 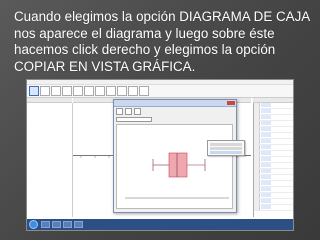 What do you see at coordinates (231, 103) in the screenshot?
I see `close-icon` at bounding box center [231, 103].